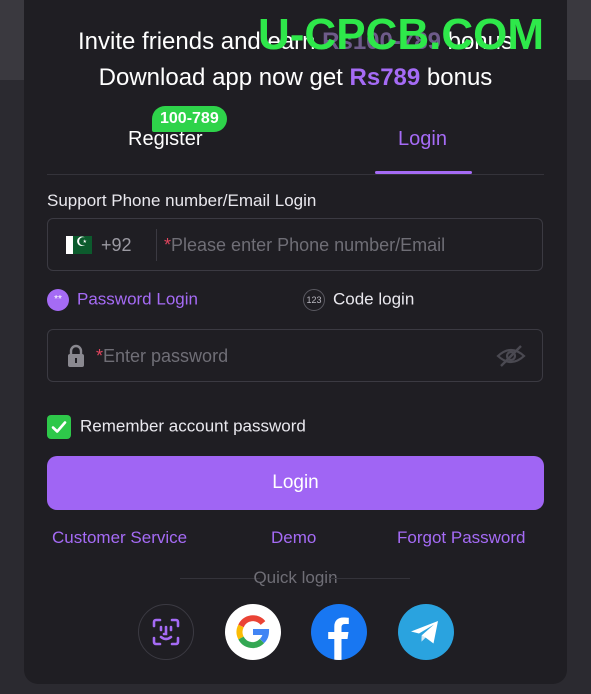 The height and width of the screenshot is (694, 591). I want to click on phone-email-input: *Please enter Phone number/Email, so click(304, 245).